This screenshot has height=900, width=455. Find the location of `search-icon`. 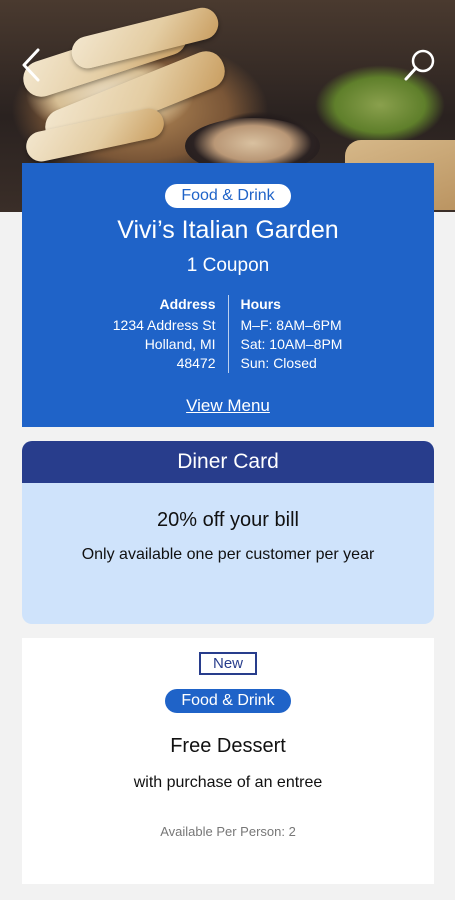

search-icon is located at coordinates (419, 65).